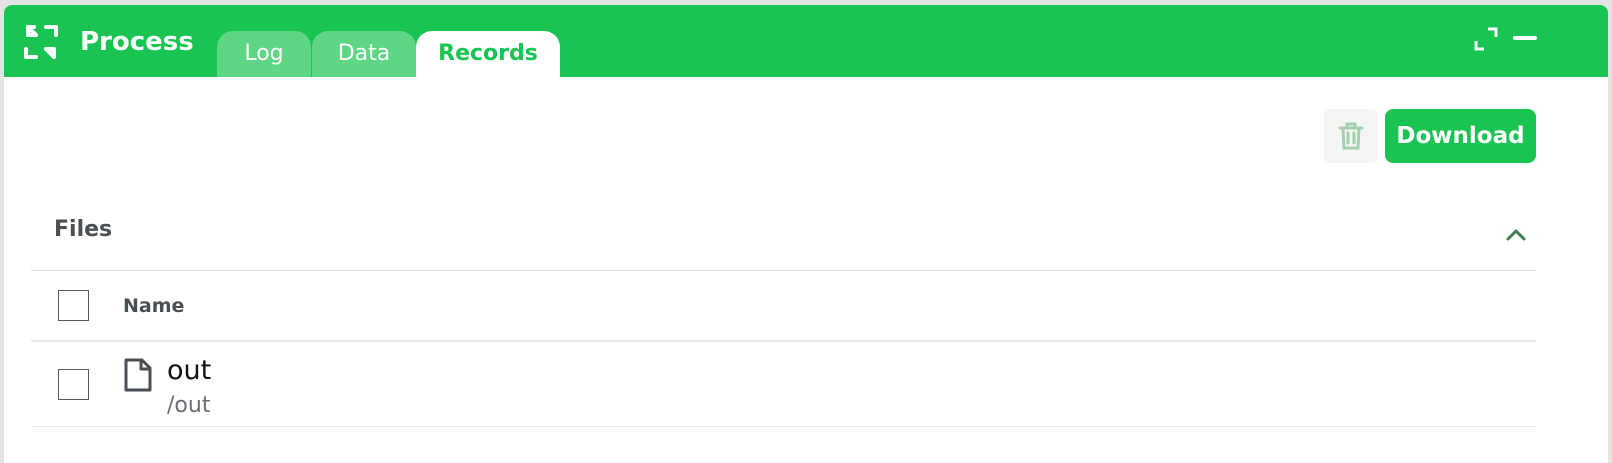  Describe the element at coordinates (83, 229) in the screenshot. I see `files-section-title: Files` at that location.